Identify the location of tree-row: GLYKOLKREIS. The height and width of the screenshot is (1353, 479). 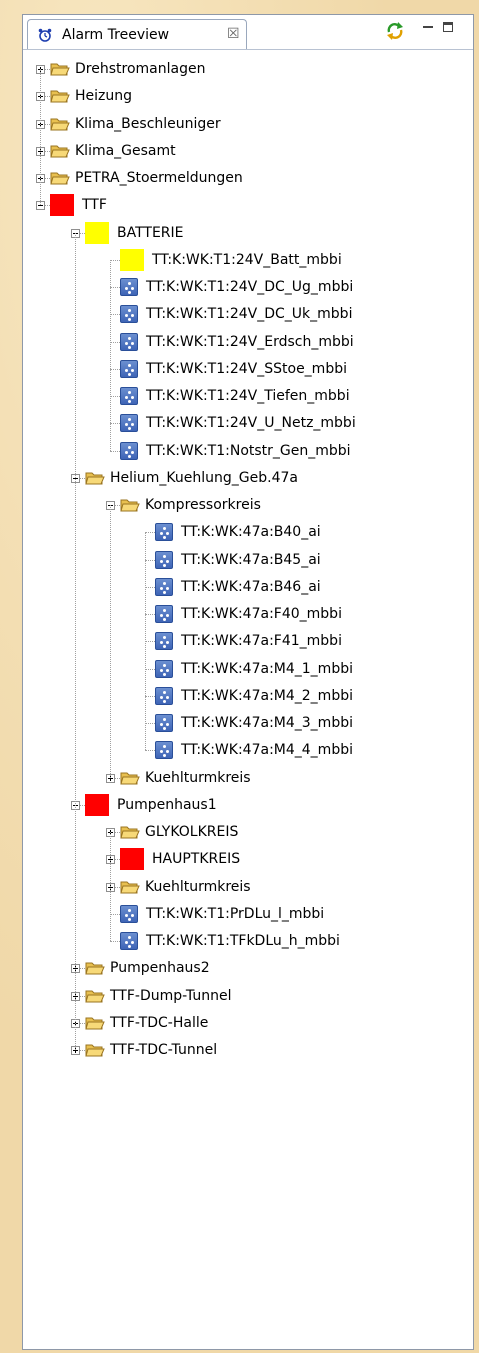
(248, 832).